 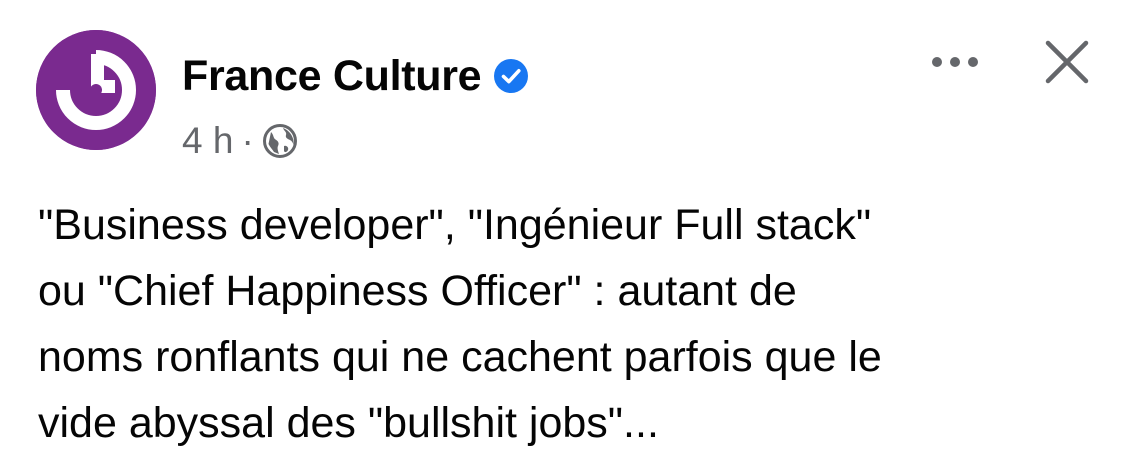 What do you see at coordinates (280, 141) in the screenshot?
I see `globe-icon` at bounding box center [280, 141].